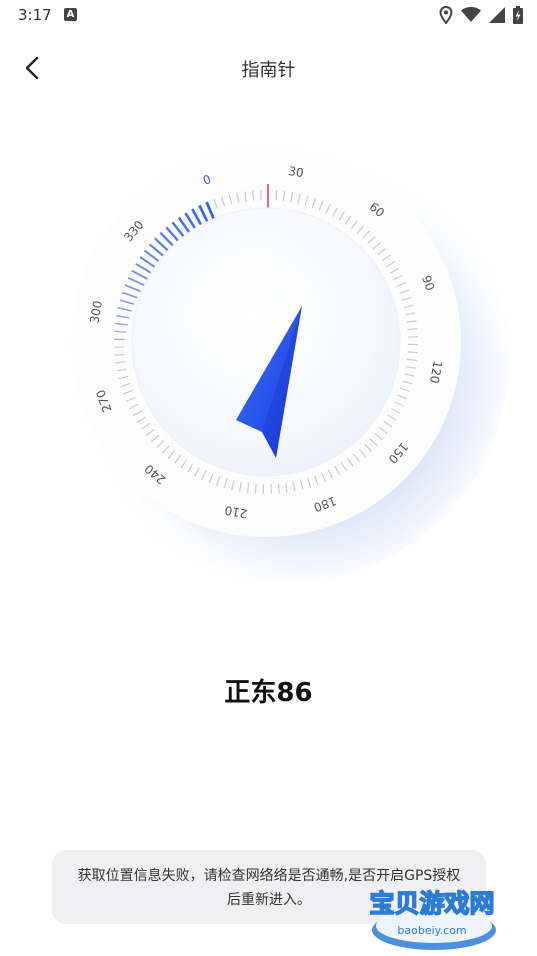  What do you see at coordinates (518, 15) in the screenshot?
I see `battery-icon` at bounding box center [518, 15].